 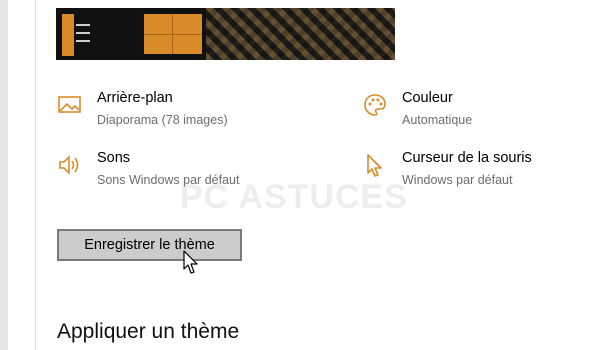 What do you see at coordinates (35, 175) in the screenshot?
I see `nav-divider` at bounding box center [35, 175].